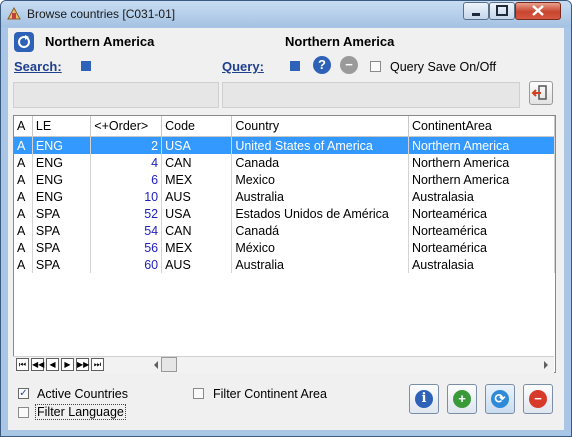 This screenshot has width=572, height=437. Describe the element at coordinates (481, 126) in the screenshot. I see `column-header-continent-area: ContinentArea` at that location.